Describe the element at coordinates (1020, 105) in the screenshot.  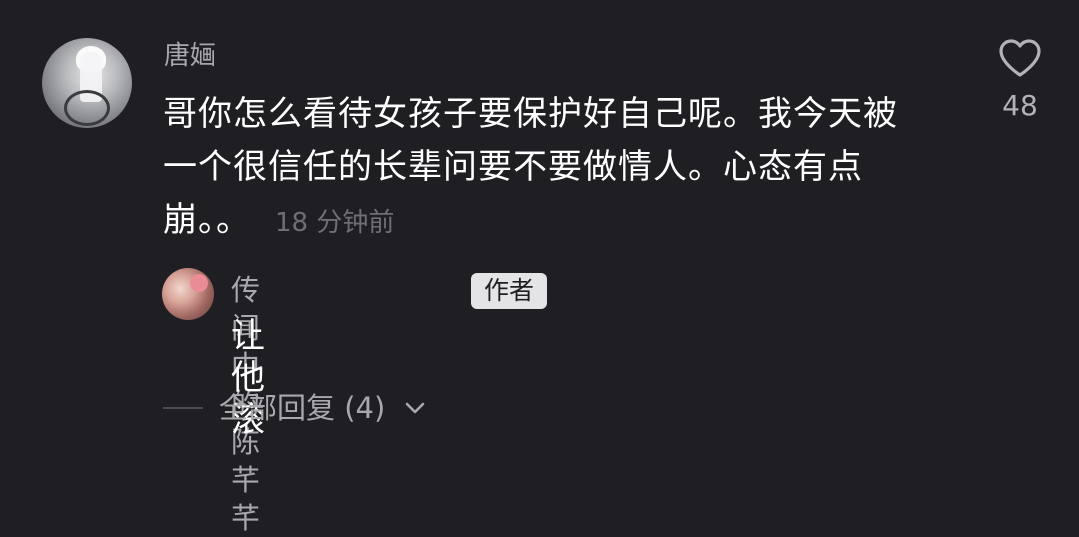
I see `like-count: 48` at that location.